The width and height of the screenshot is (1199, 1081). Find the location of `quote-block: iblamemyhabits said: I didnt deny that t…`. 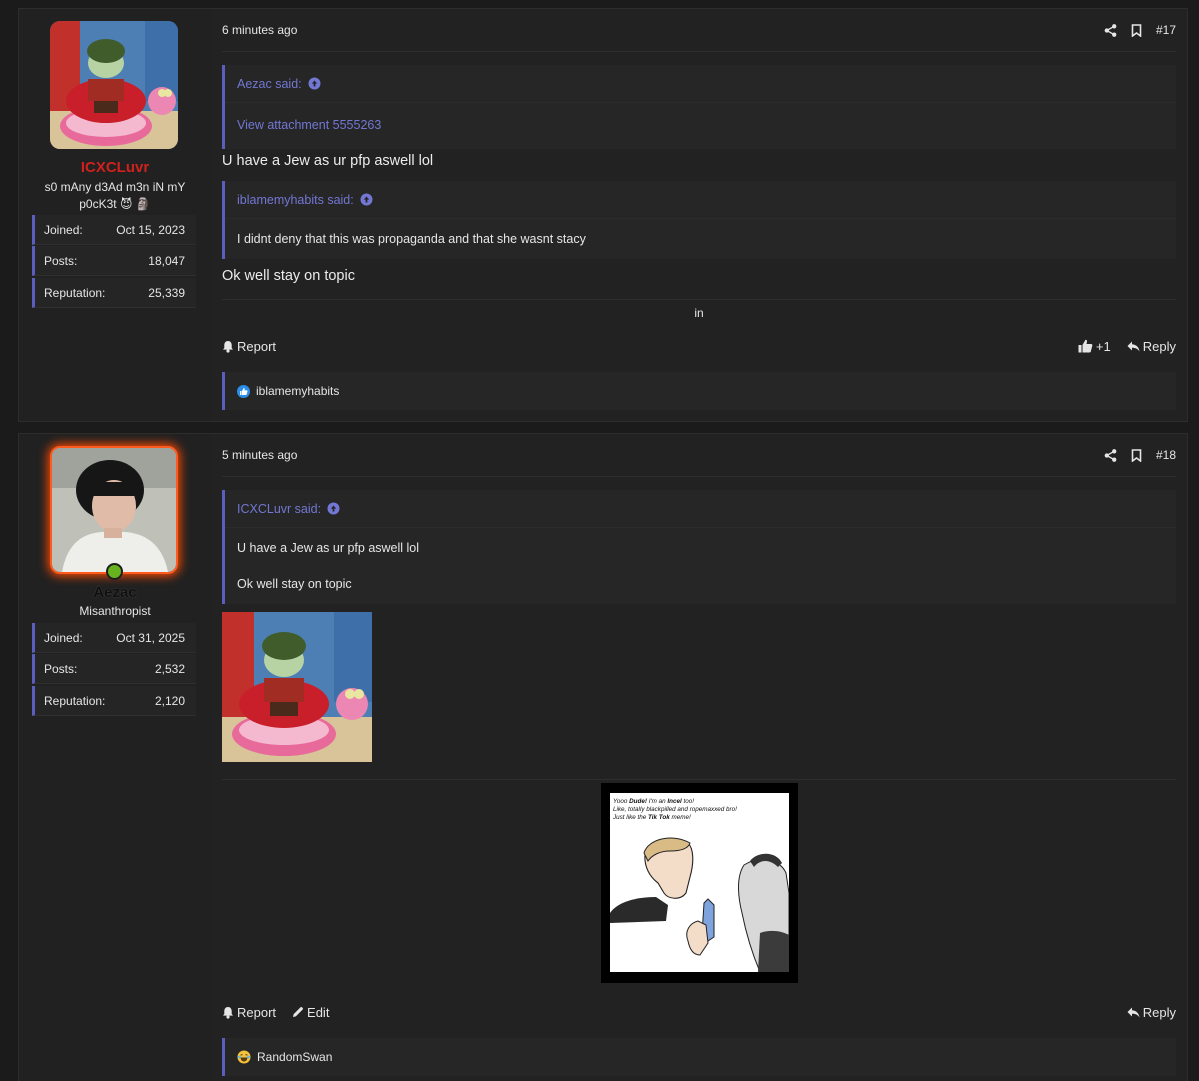

quote-block: iblamemyhabits said: I didnt deny that t… is located at coordinates (699, 220).